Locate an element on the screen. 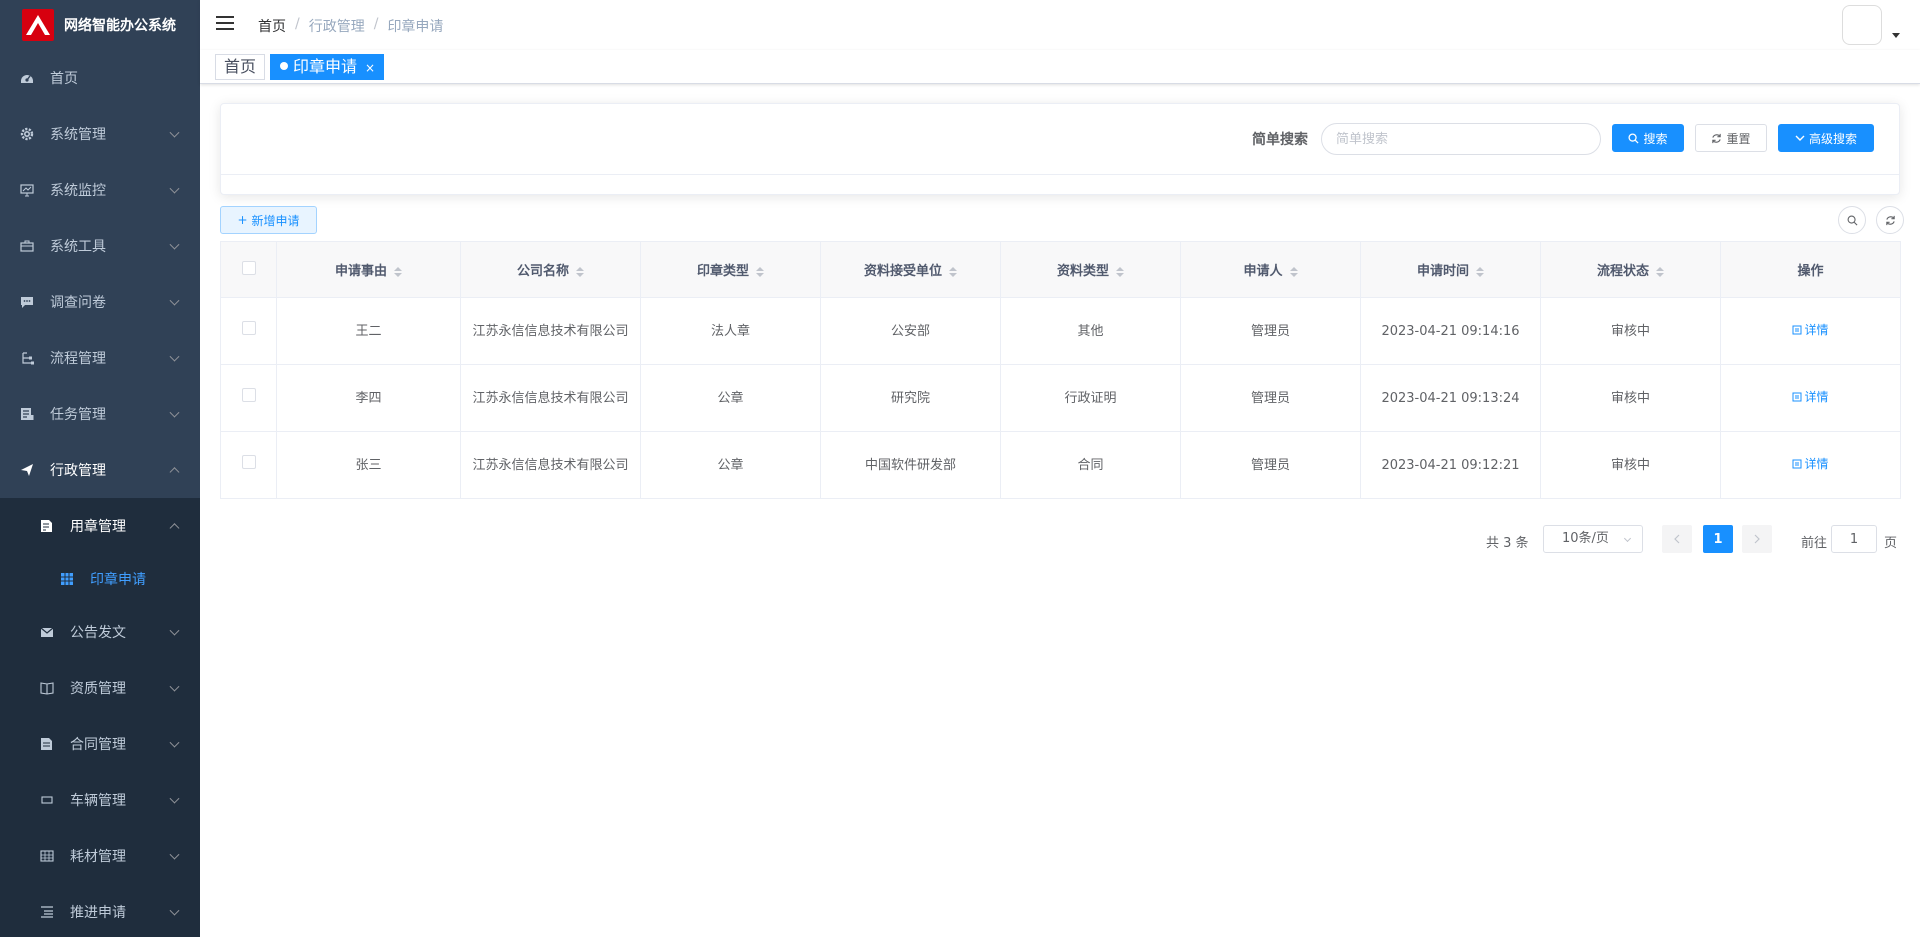  chevron-right-icon is located at coordinates (1757, 539).